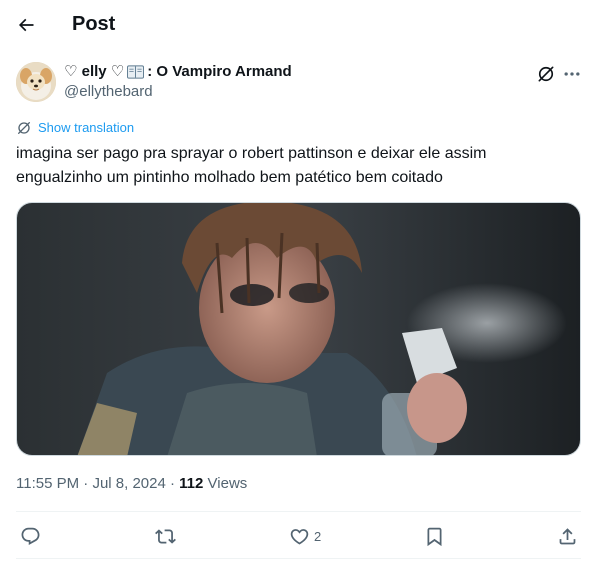 Image resolution: width=597 pixels, height=561 pixels. What do you see at coordinates (24, 128) in the screenshot?
I see `translate-icon` at bounding box center [24, 128].